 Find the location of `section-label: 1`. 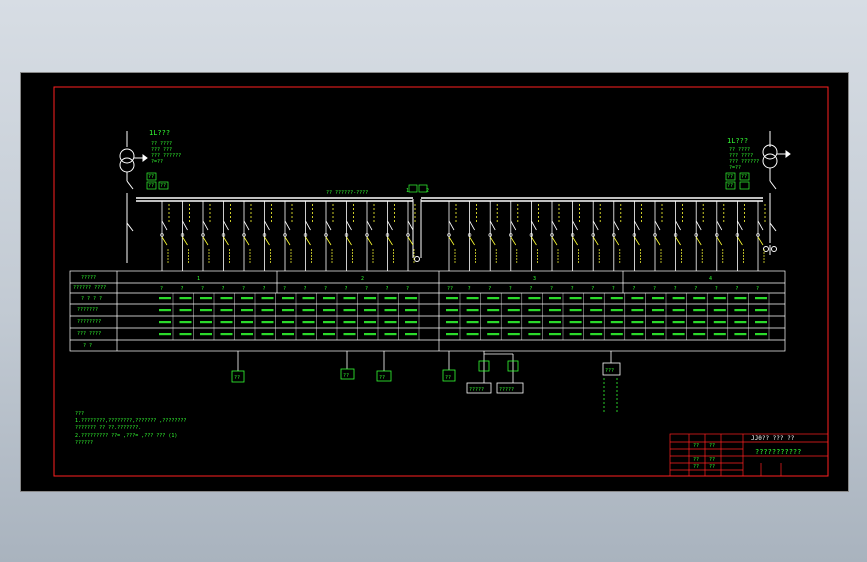

section-label: 1 is located at coordinates (198, 279).